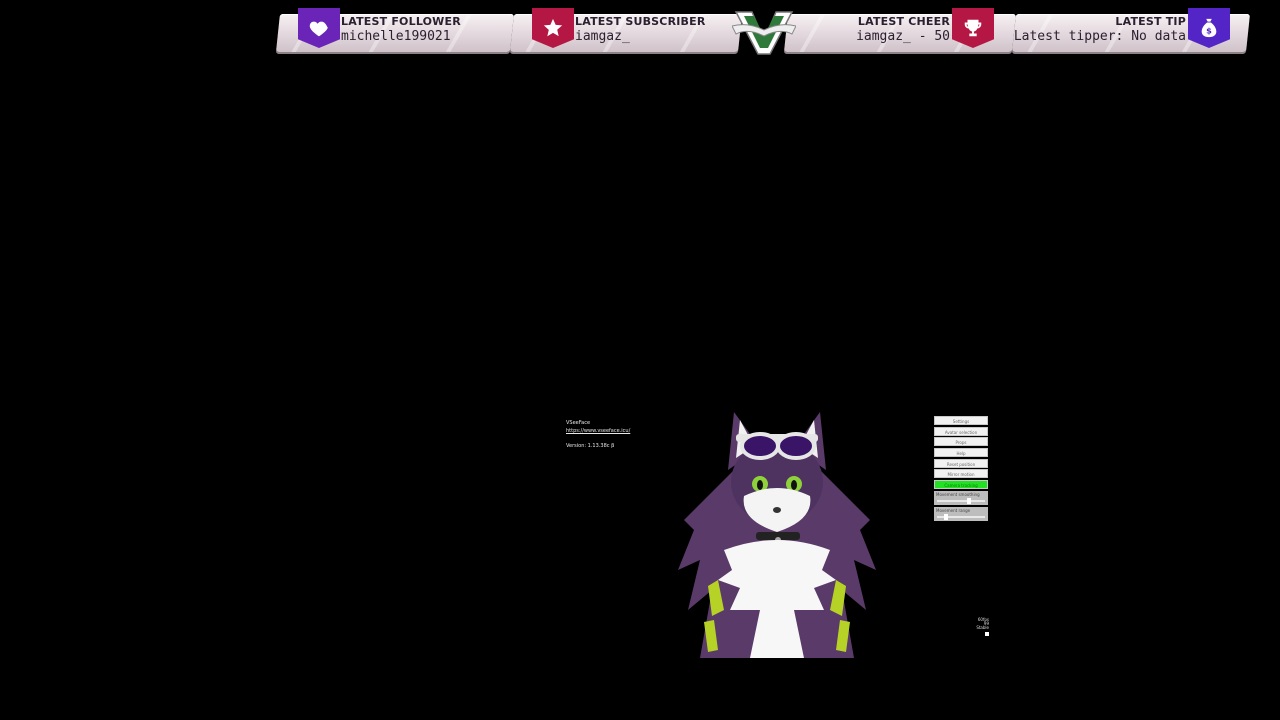 This screenshot has width=1280, height=720. What do you see at coordinates (602, 36) in the screenshot?
I see `subscriber-name: iamgaz_` at bounding box center [602, 36].